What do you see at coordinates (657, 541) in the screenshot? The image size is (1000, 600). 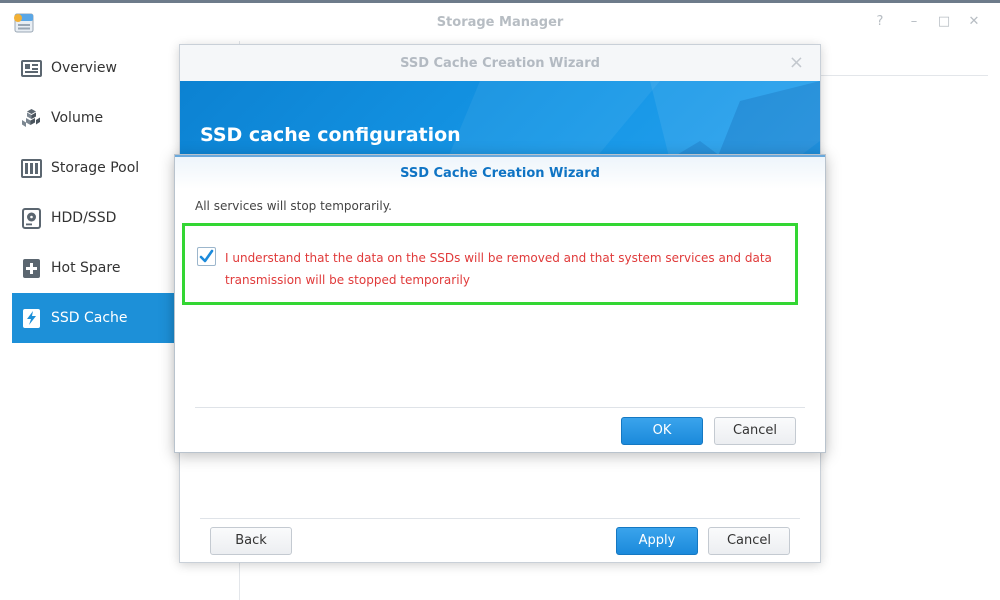 I see `apply-button: Apply` at bounding box center [657, 541].